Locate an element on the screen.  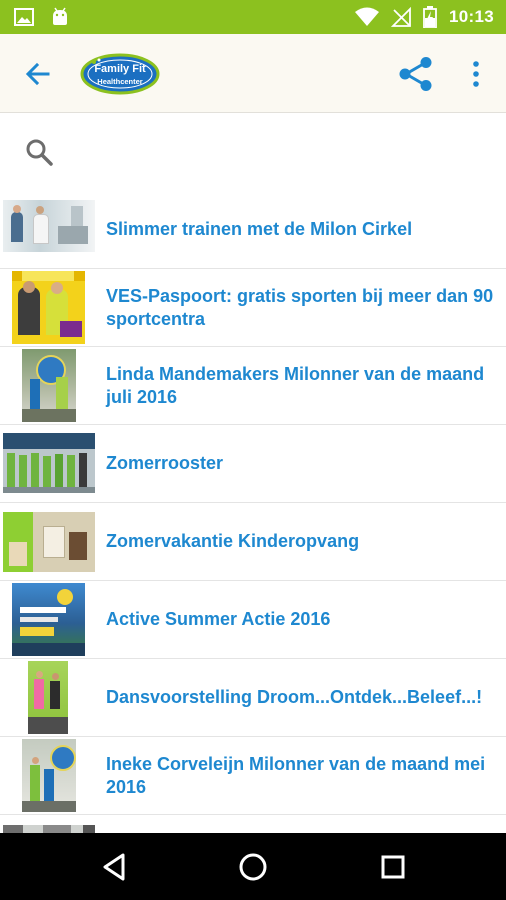
image-icon is located at coordinates (24, 17).